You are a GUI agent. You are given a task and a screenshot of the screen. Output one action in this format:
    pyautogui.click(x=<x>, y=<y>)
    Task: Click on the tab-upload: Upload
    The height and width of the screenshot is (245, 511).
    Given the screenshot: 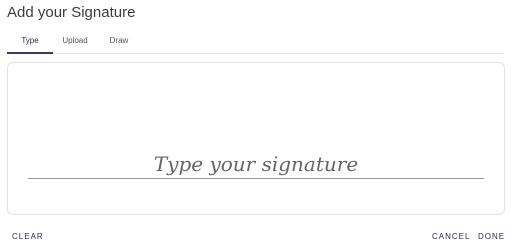 What is the action you would take?
    pyautogui.click(x=75, y=41)
    